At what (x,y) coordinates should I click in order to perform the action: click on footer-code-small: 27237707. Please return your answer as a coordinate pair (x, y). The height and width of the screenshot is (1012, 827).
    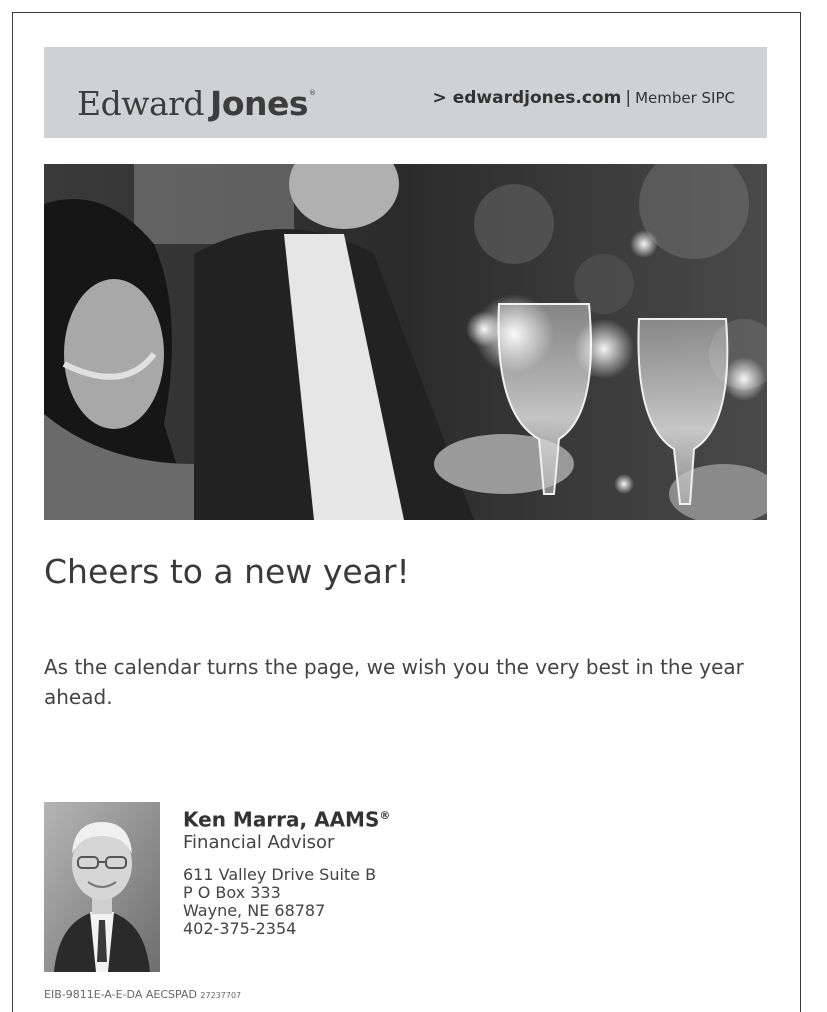
    Looking at the image, I should click on (221, 995).